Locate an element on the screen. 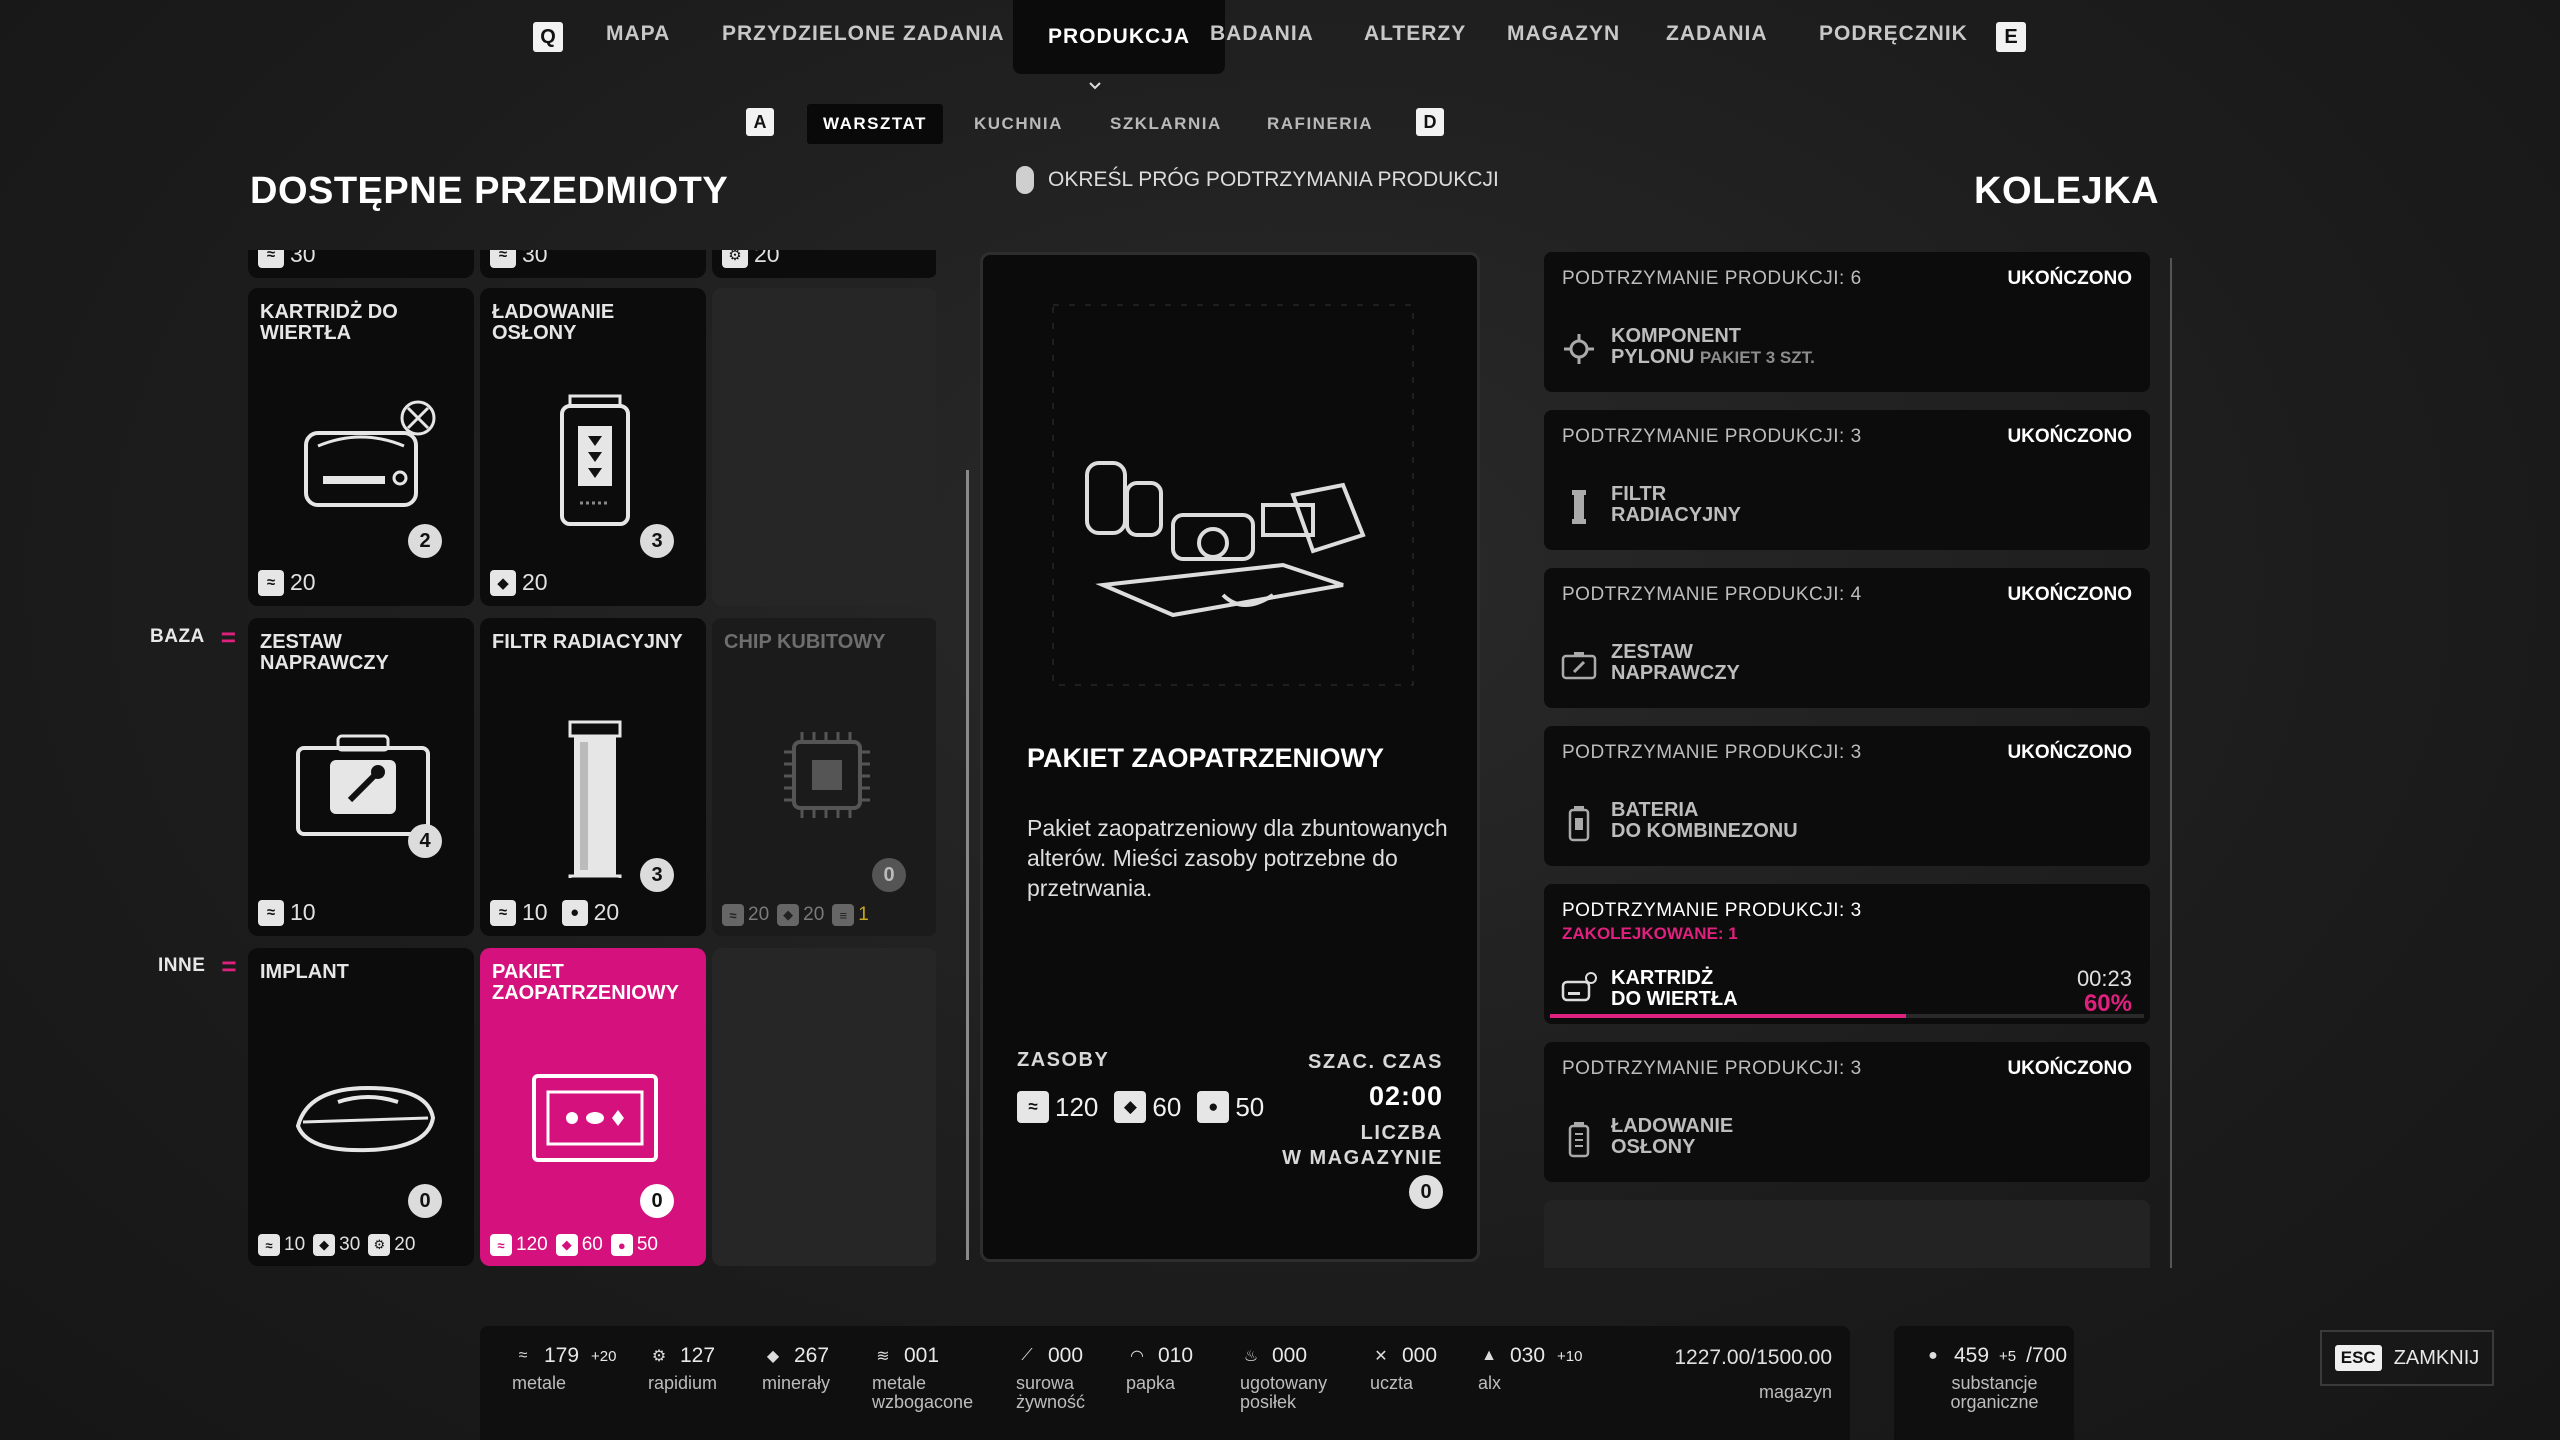  resource-label: substancje organiczne is located at coordinates (1994, 1392).